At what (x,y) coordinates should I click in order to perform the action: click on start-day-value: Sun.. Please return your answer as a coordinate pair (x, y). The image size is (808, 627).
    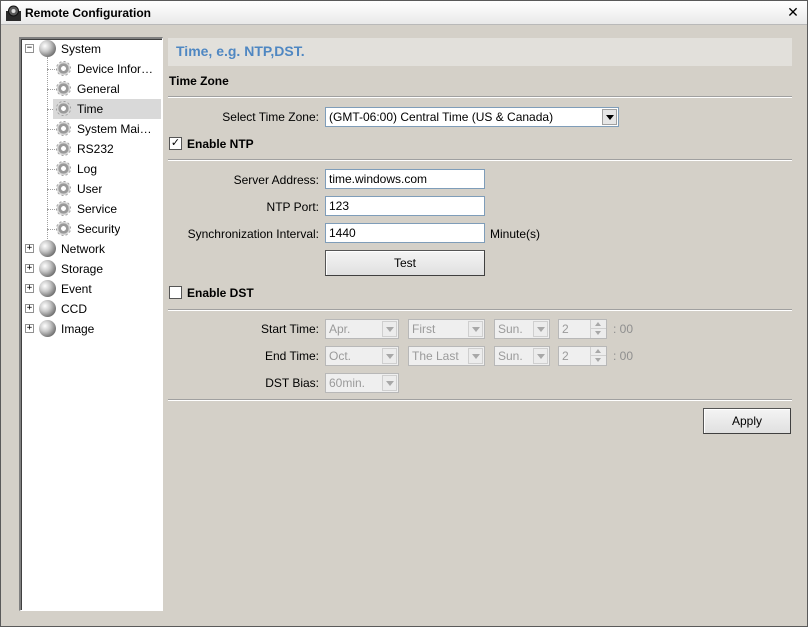
    Looking at the image, I should click on (510, 329).